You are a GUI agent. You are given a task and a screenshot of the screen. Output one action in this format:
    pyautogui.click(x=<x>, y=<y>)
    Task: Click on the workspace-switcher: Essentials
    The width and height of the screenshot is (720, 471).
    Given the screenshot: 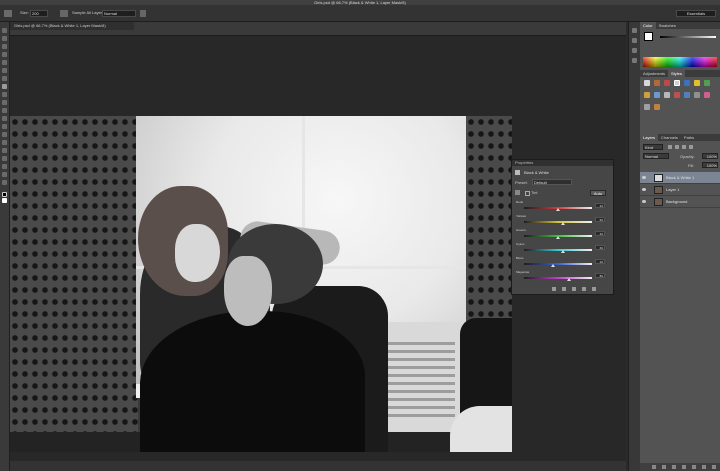 What is the action you would take?
    pyautogui.click(x=696, y=13)
    